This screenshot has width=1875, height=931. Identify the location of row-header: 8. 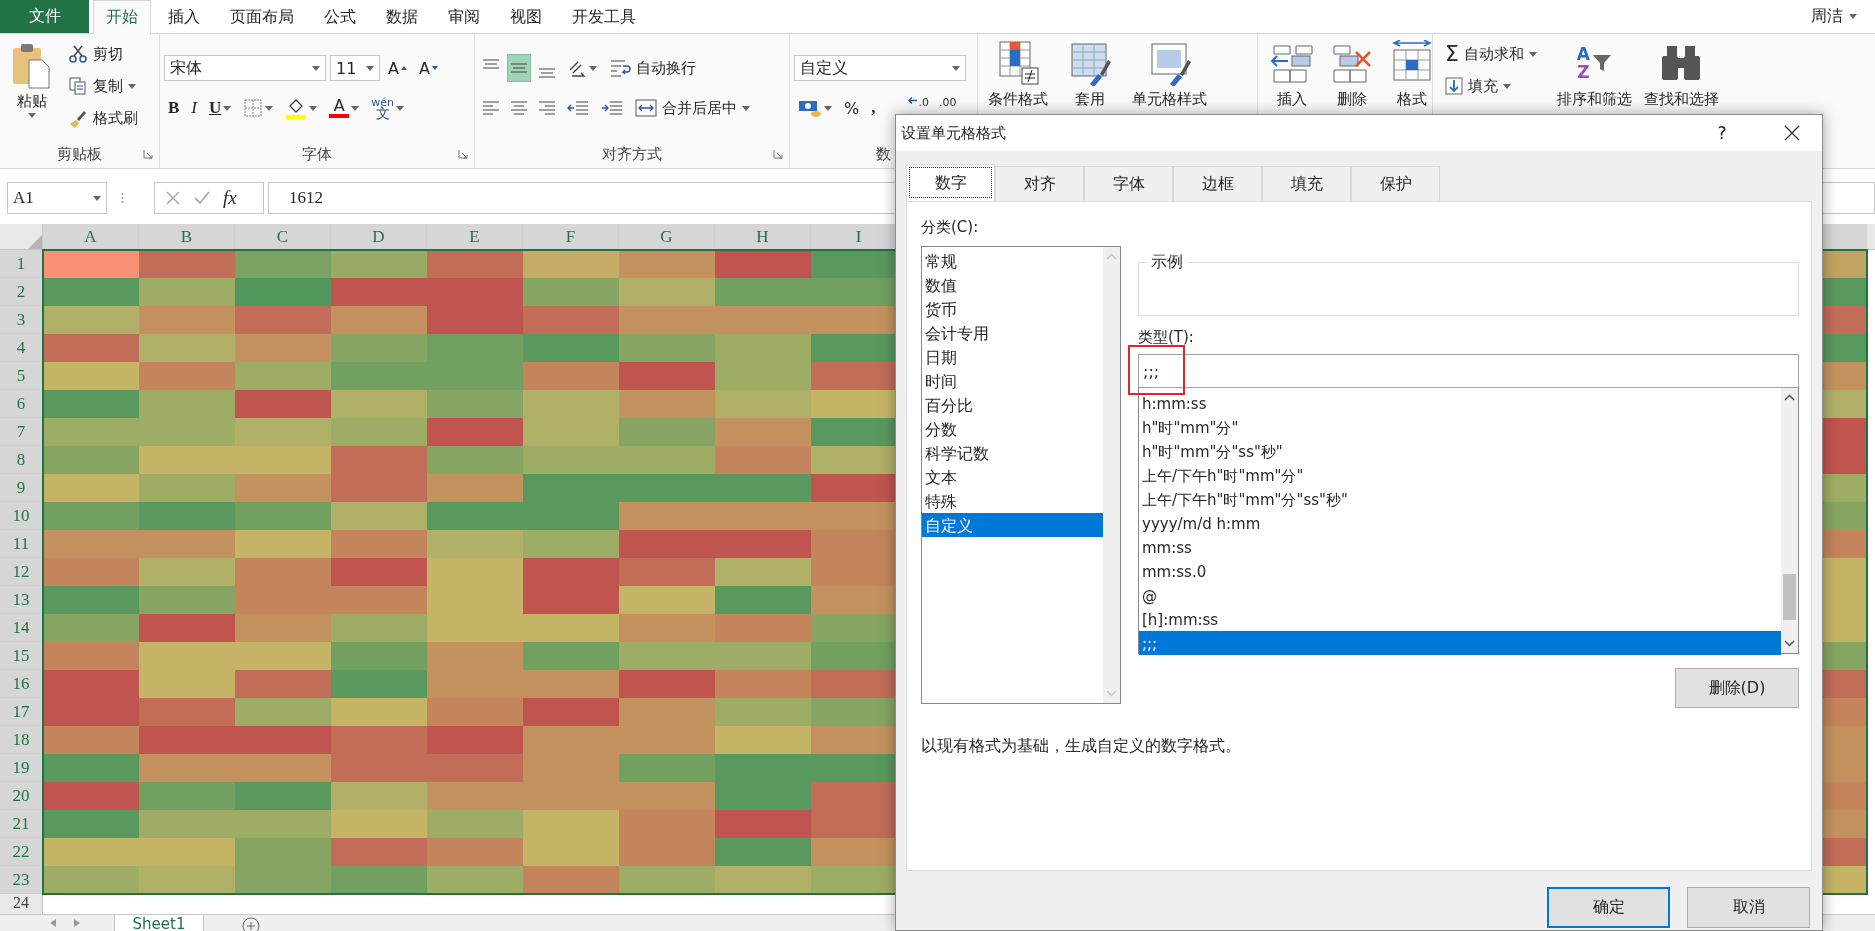
(21, 460).